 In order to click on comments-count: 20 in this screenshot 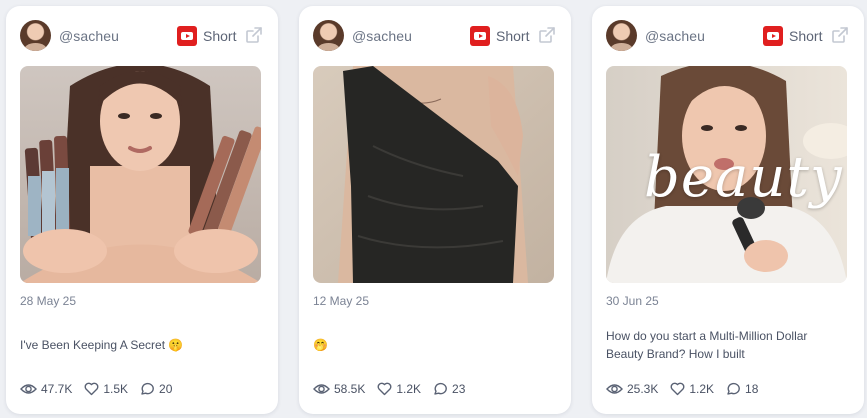, I will do `click(166, 389)`.